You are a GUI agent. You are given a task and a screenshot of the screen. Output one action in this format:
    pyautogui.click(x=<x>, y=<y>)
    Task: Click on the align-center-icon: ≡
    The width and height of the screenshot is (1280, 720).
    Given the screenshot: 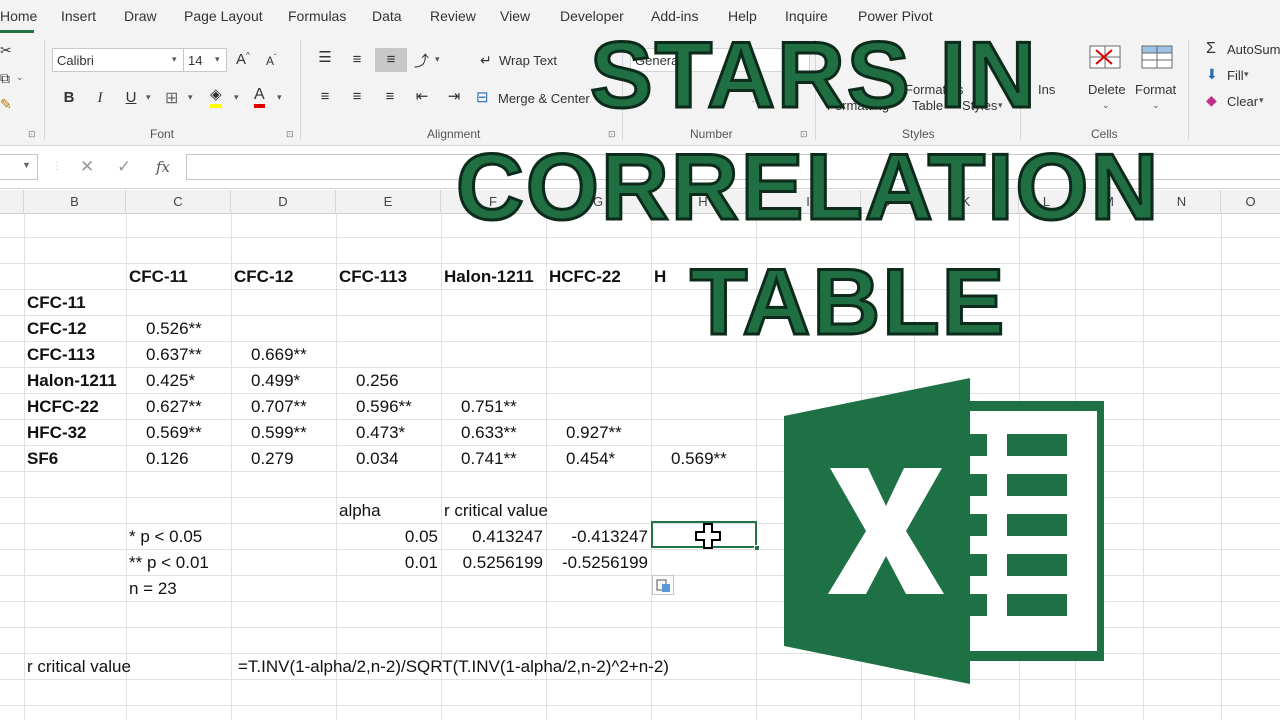 What is the action you would take?
    pyautogui.click(x=357, y=97)
    